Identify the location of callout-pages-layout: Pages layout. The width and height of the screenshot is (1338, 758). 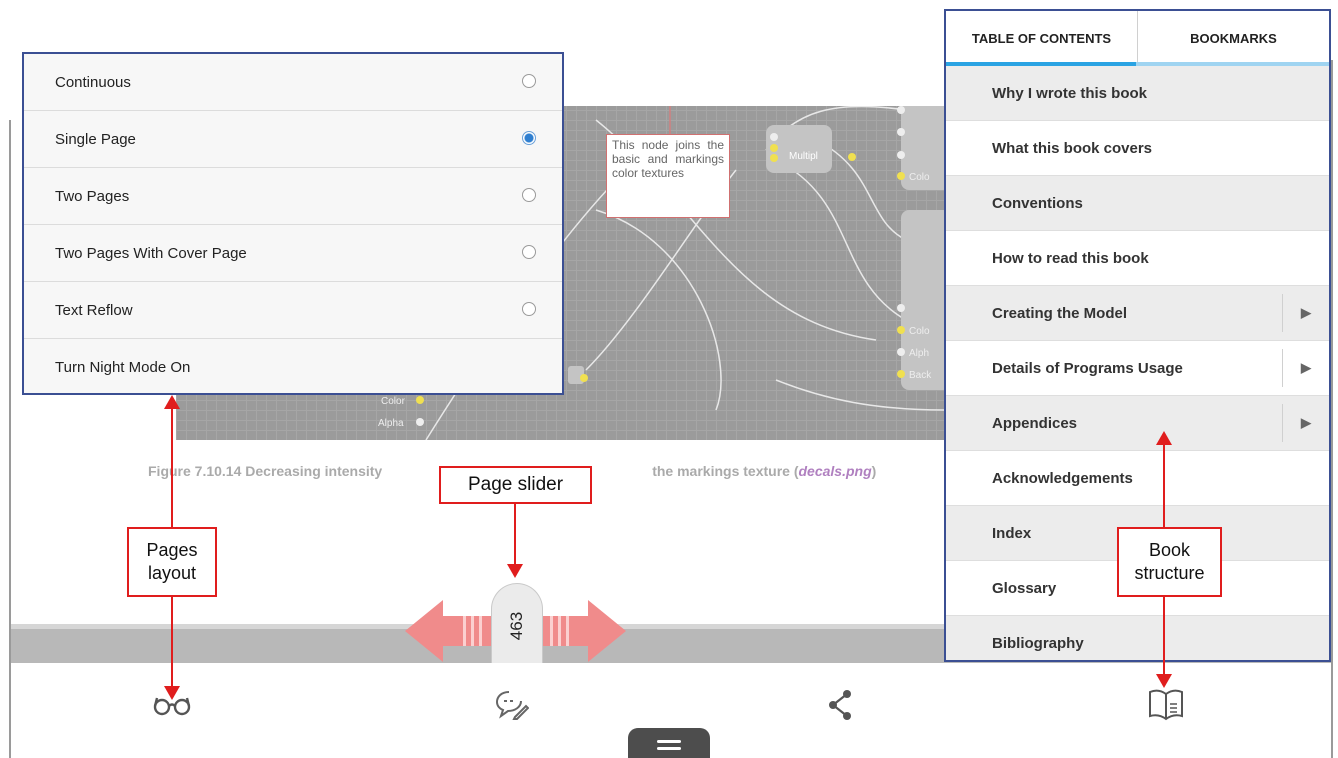
(172, 562).